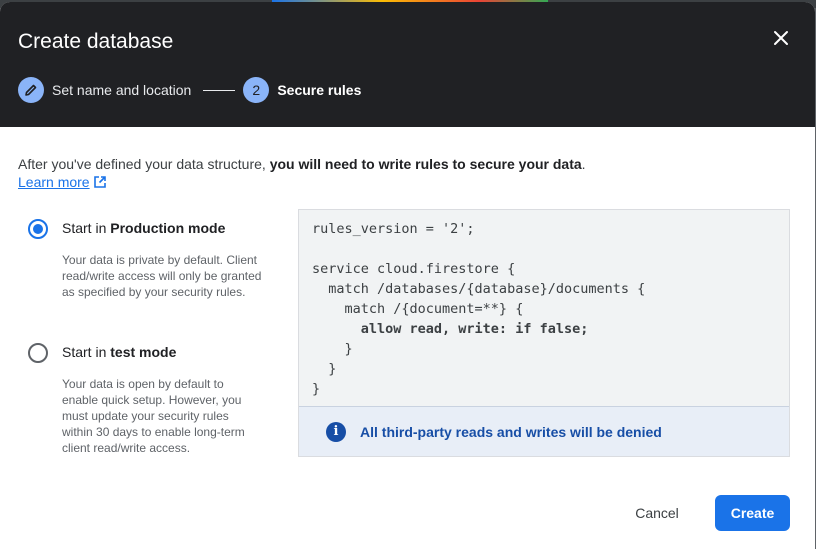  I want to click on learn-more-link: Learn more, so click(62, 182).